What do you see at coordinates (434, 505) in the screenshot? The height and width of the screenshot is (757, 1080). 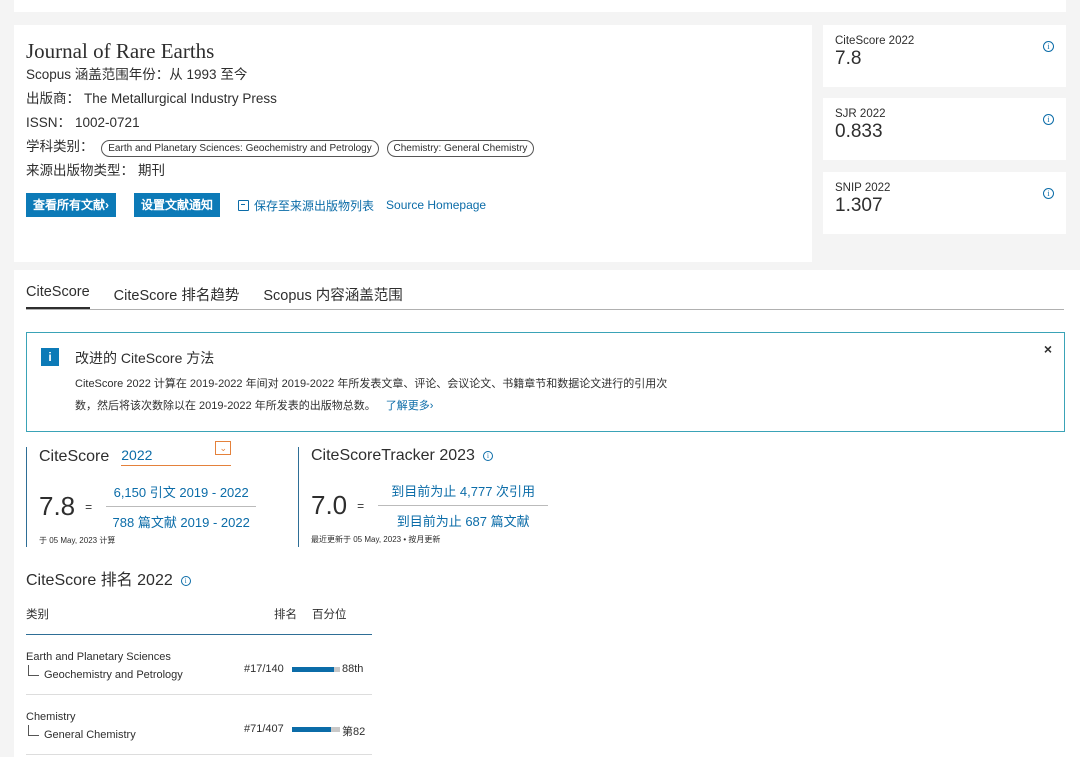 I see `tracker-formula: 7.0 = 到目前为止 4,777 次引用 到目前为止 687 篇文献` at bounding box center [434, 505].